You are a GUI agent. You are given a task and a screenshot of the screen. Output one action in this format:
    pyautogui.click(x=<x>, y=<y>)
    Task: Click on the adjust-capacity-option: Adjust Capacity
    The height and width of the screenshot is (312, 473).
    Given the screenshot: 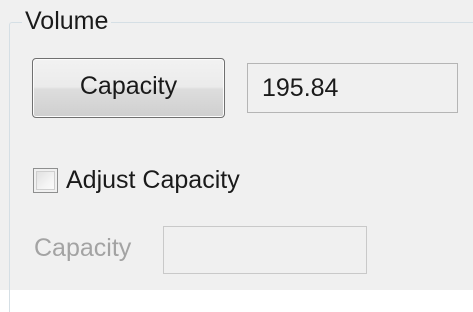 What is the action you would take?
    pyautogui.click(x=136, y=180)
    